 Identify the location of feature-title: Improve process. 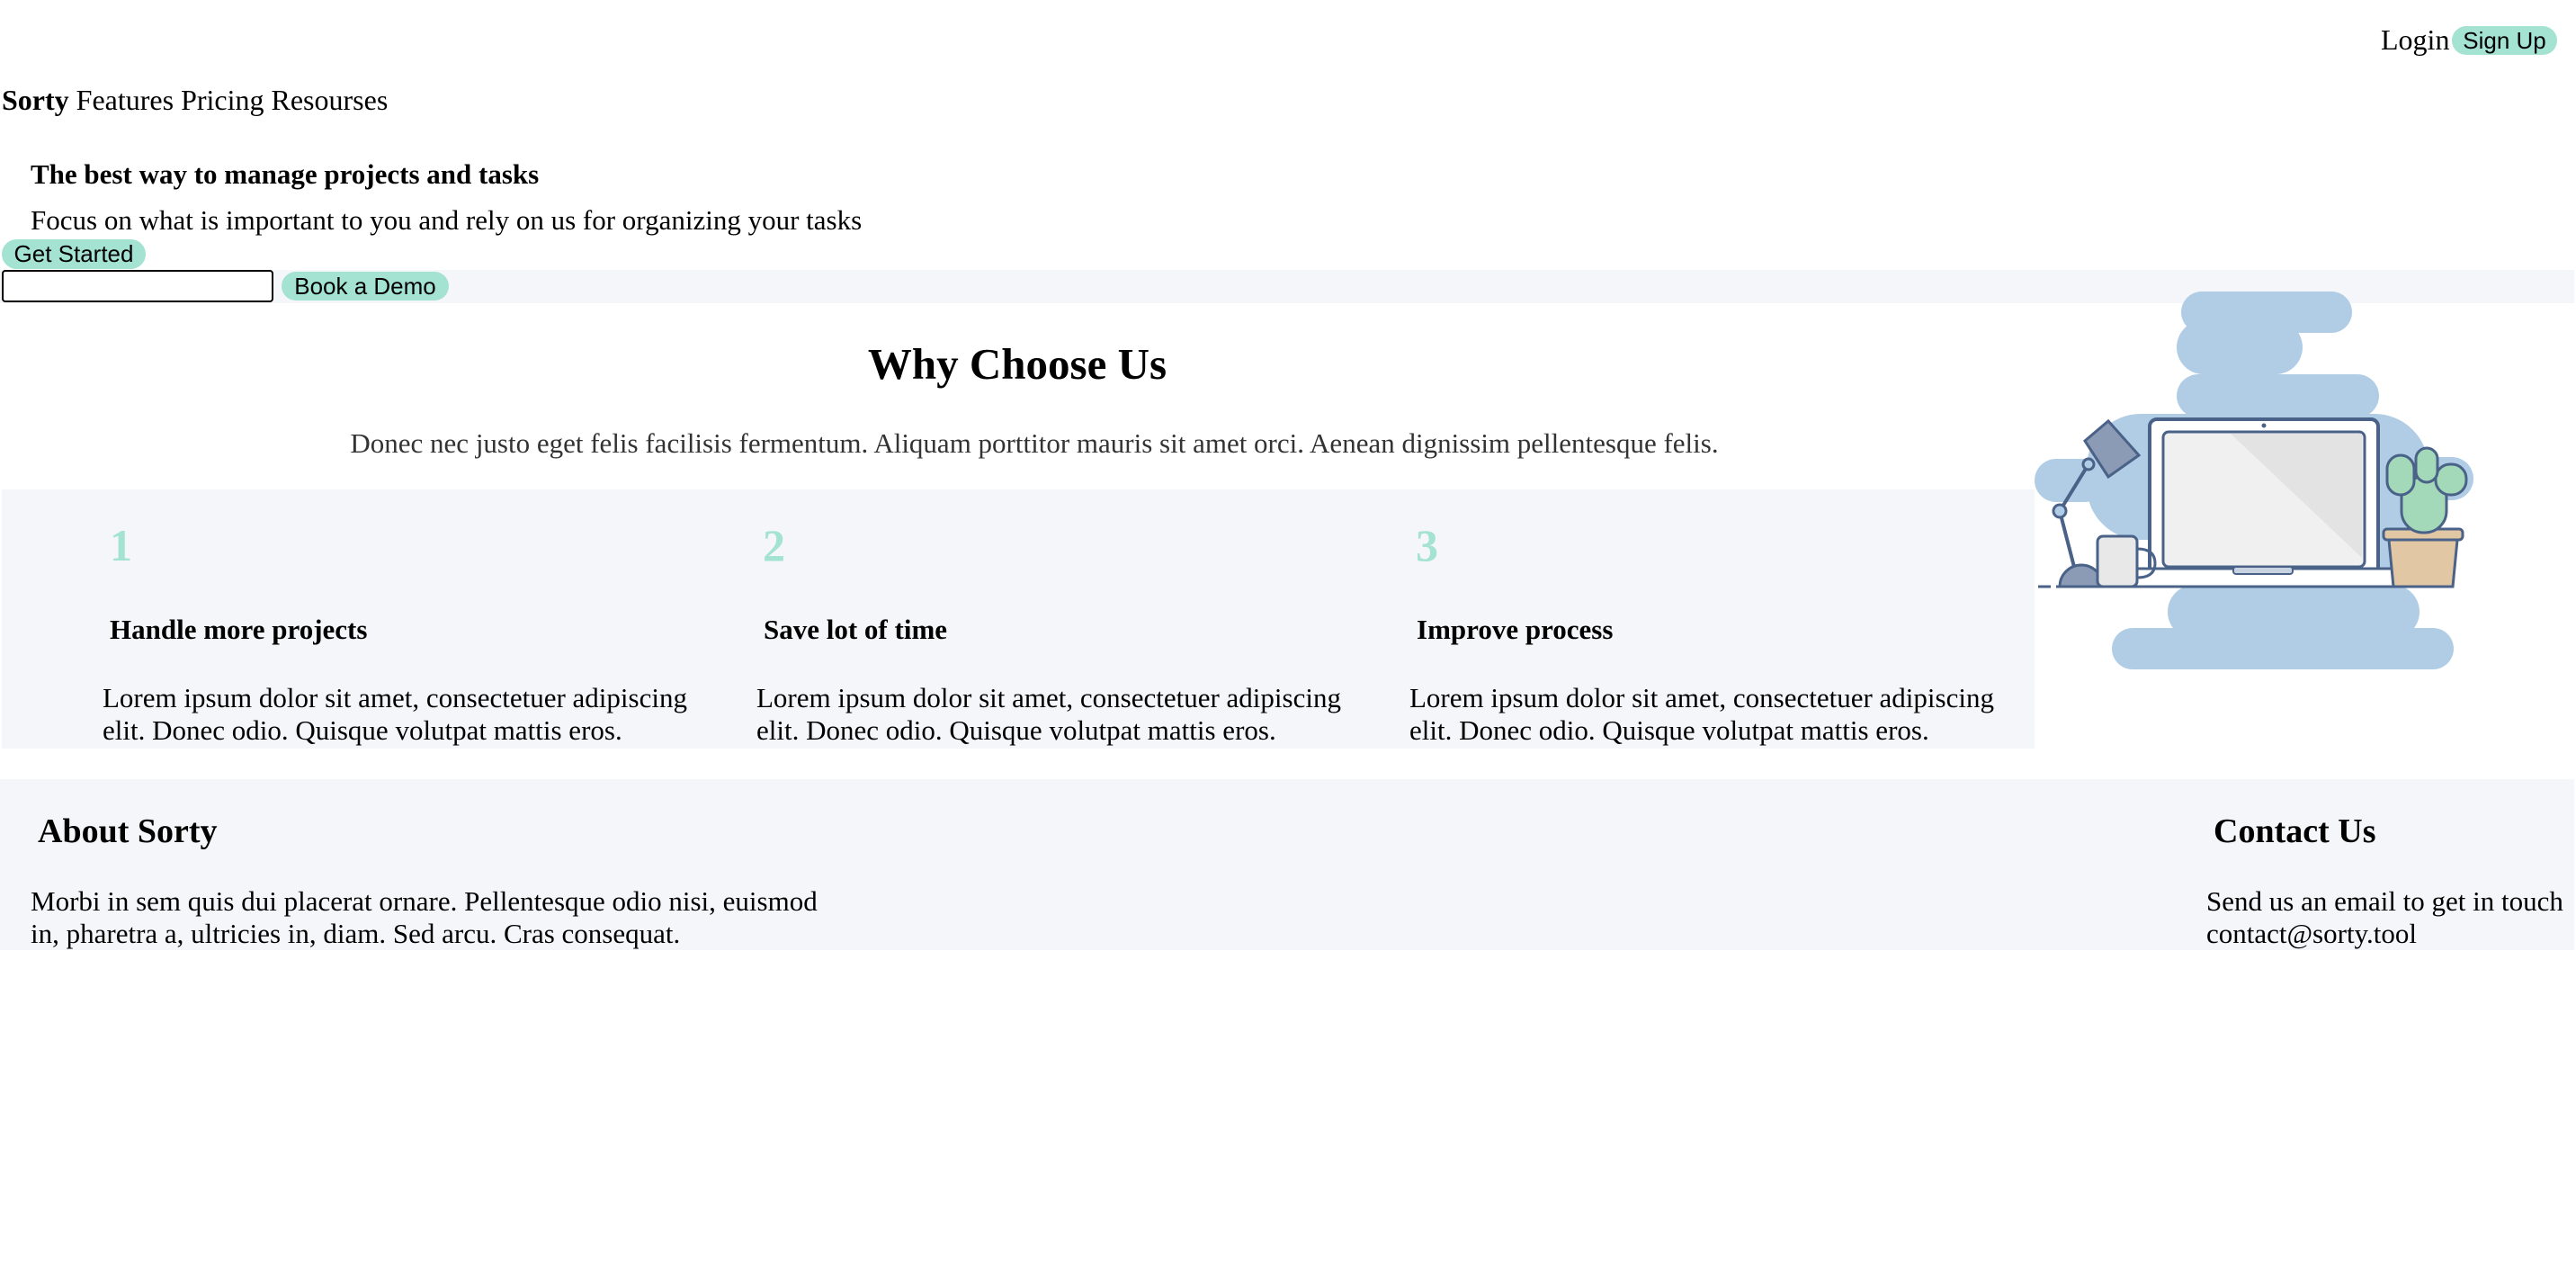
(1515, 629).